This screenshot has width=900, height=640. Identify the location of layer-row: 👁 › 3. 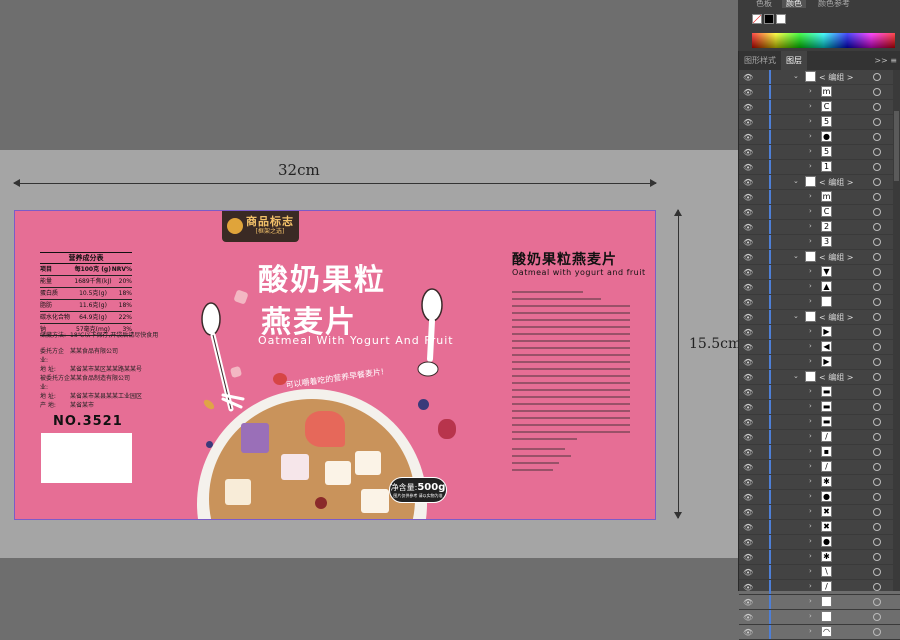
(819, 242).